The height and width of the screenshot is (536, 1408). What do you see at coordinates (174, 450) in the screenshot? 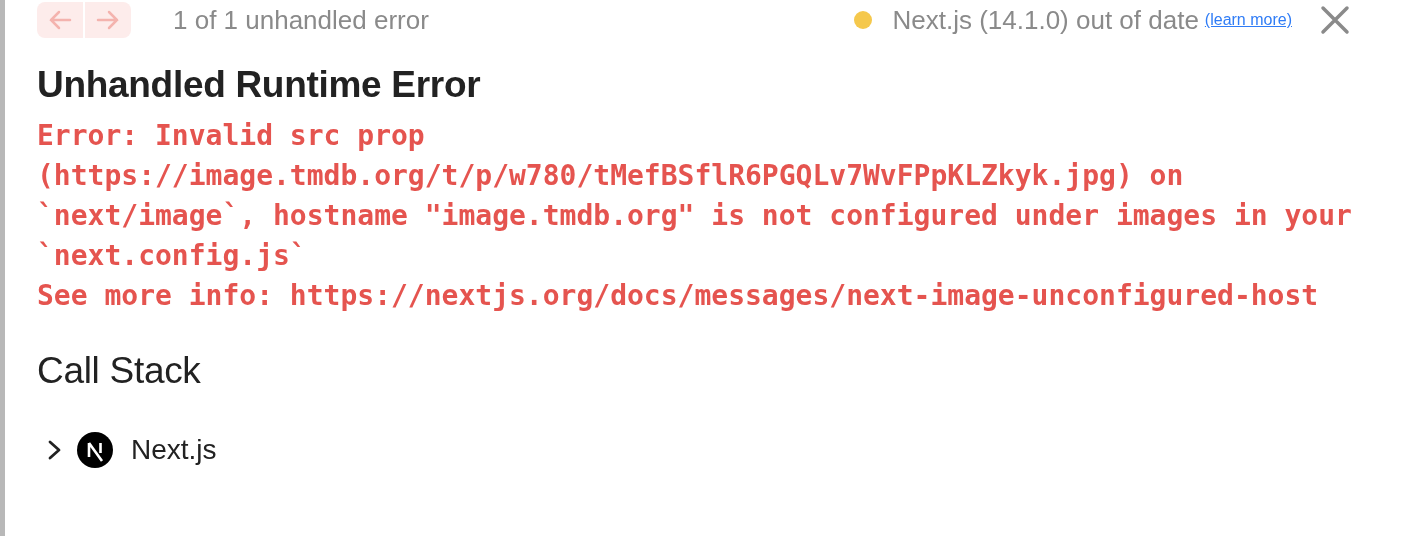
I see `frame-label: Next.js` at bounding box center [174, 450].